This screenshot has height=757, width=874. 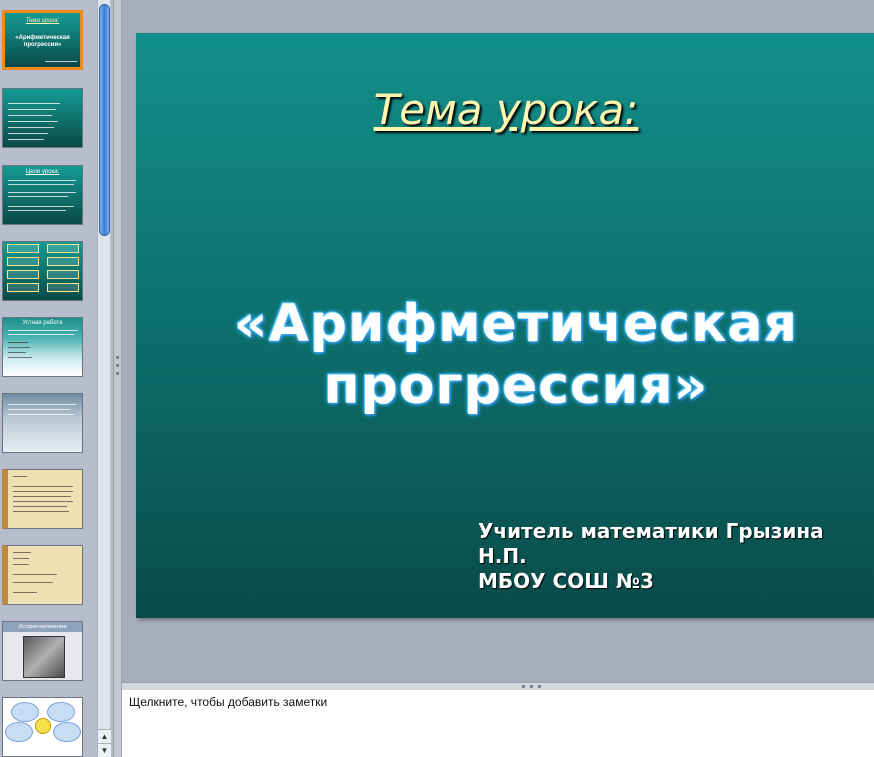 I want to click on slide-thumbnail-9: История математики, so click(x=42, y=651).